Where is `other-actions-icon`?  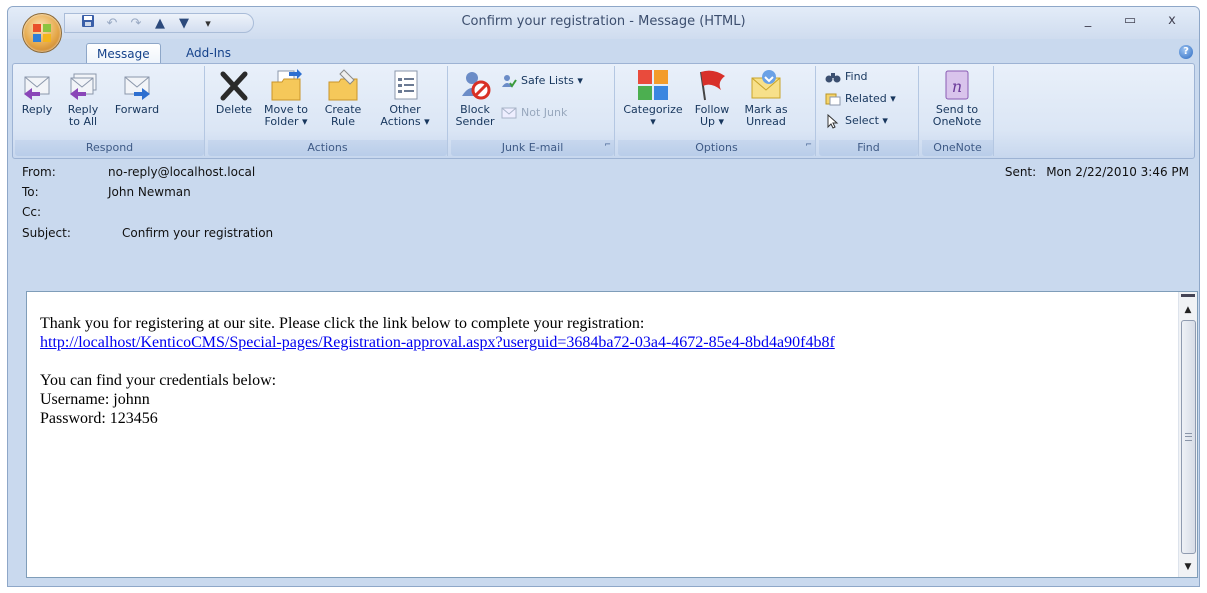
other-actions-icon is located at coordinates (405, 85).